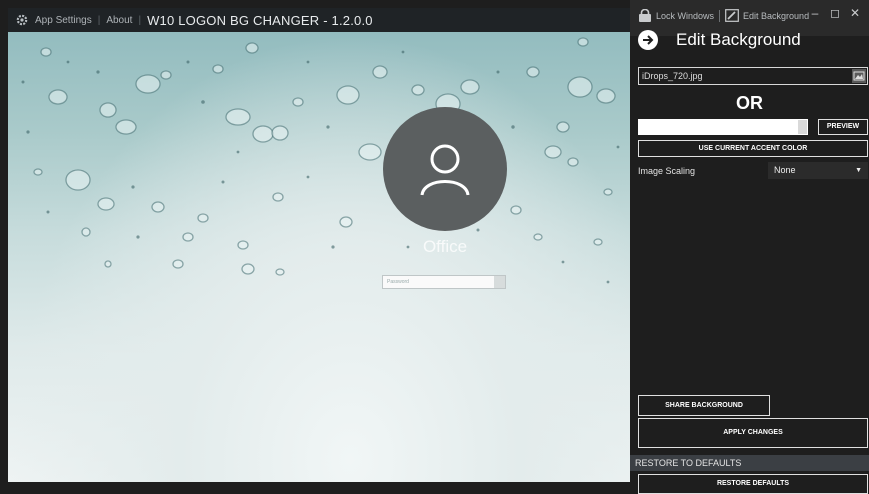 This screenshot has width=869, height=494. Describe the element at coordinates (785, 170) in the screenshot. I see `image-scaling-value: None` at that location.